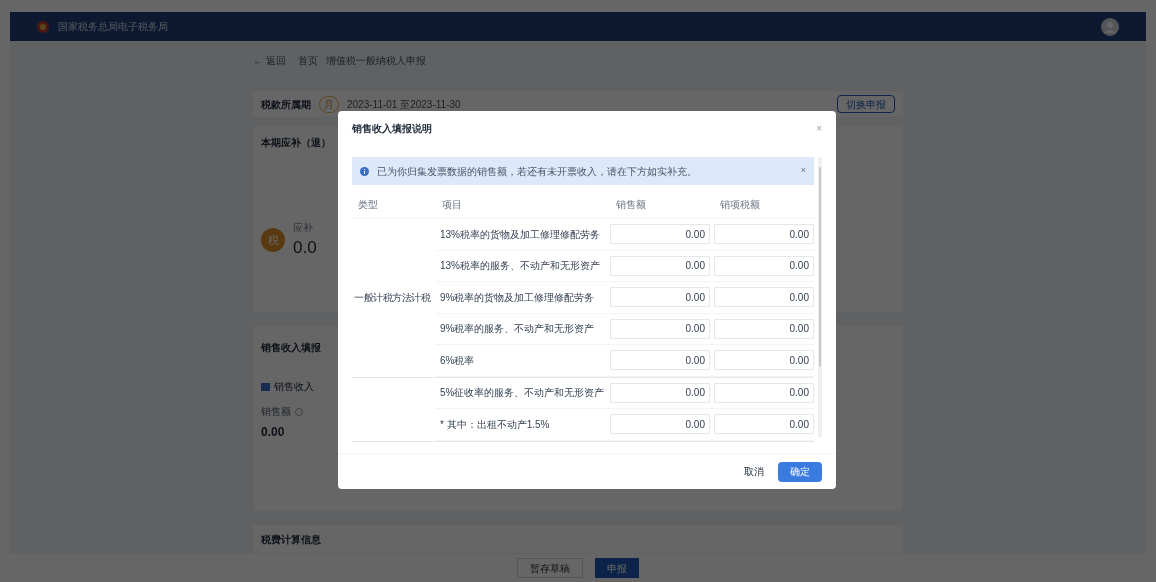 This screenshot has width=1156, height=582. Describe the element at coordinates (754, 471) in the screenshot. I see `cancel-button: 取消` at that location.